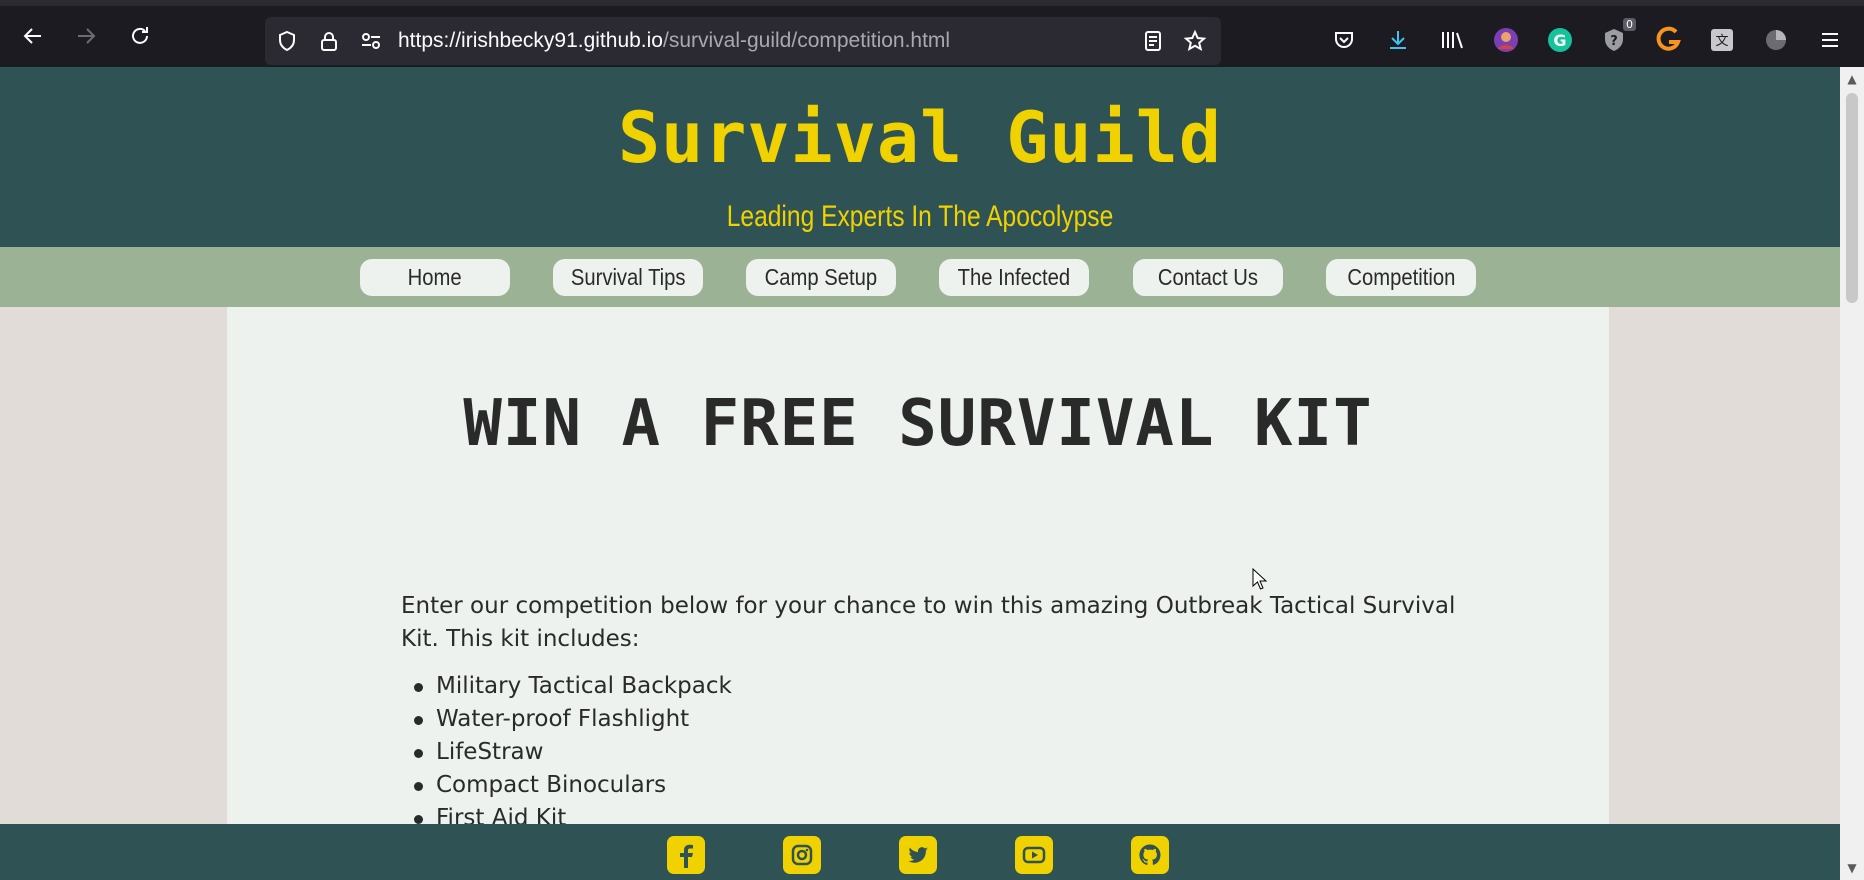  What do you see at coordinates (1452, 40) in the screenshot?
I see `library-icon` at bounding box center [1452, 40].